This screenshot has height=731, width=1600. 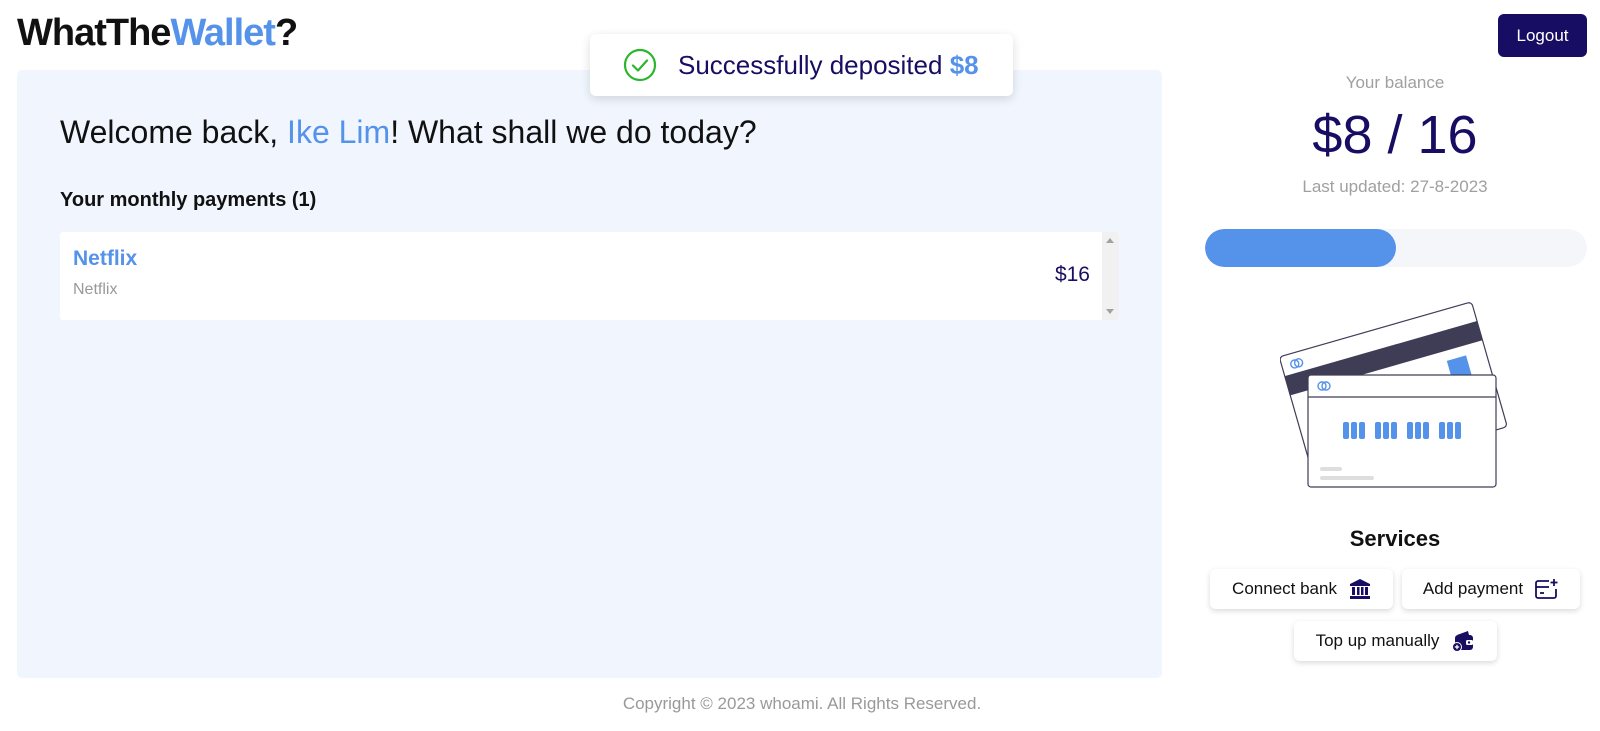 What do you see at coordinates (640, 65) in the screenshot?
I see `check-circle-icon` at bounding box center [640, 65].